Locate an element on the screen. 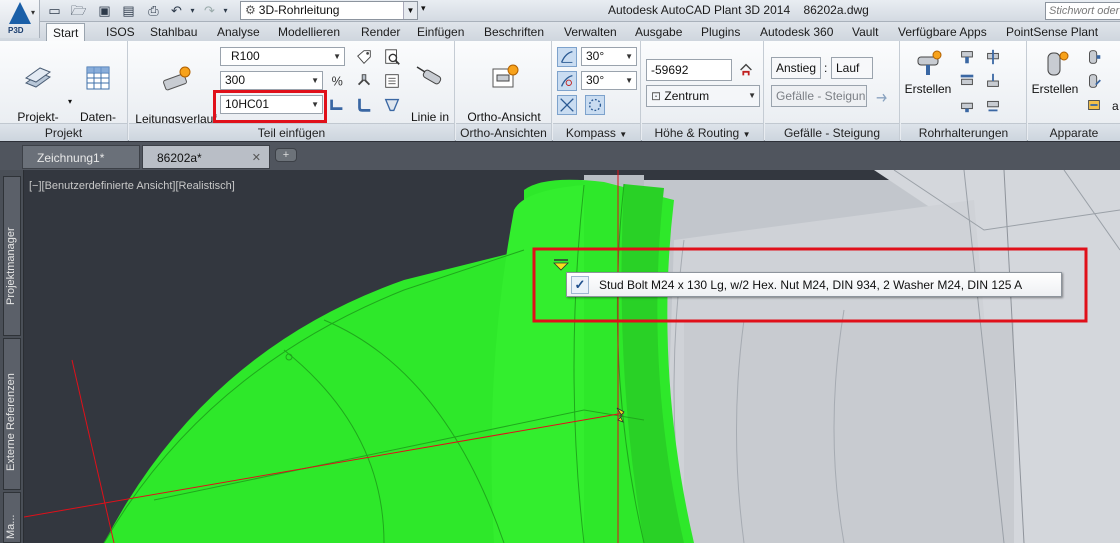  palette-tab-label: Externe Referenzen is located at coordinates (11, 422).